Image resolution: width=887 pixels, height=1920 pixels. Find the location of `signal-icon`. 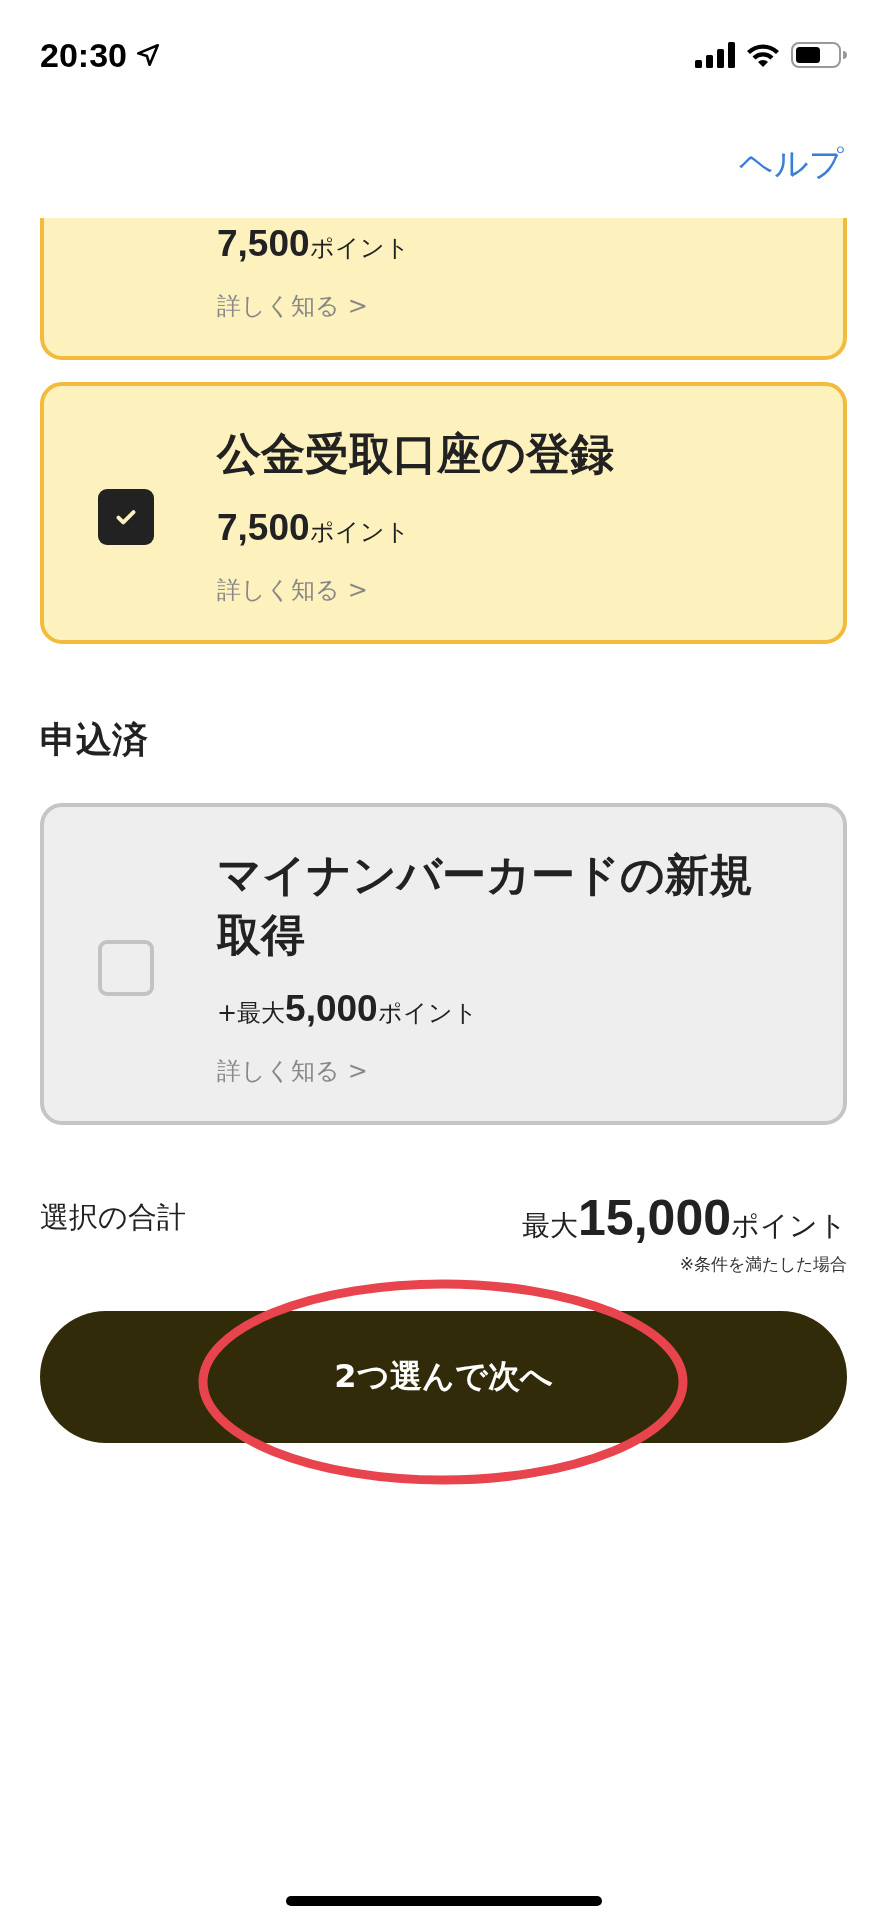

signal-icon is located at coordinates (715, 55).